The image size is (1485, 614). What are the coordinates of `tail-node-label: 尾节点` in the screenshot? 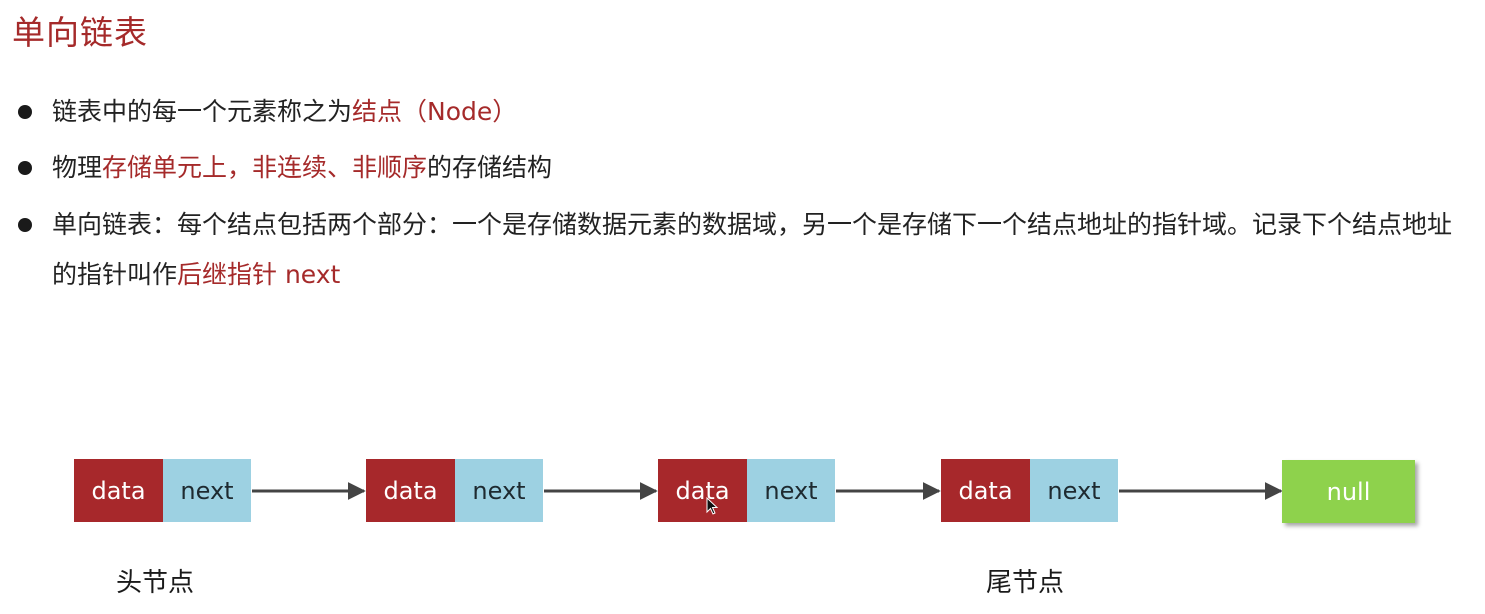 It's located at (1025, 583).